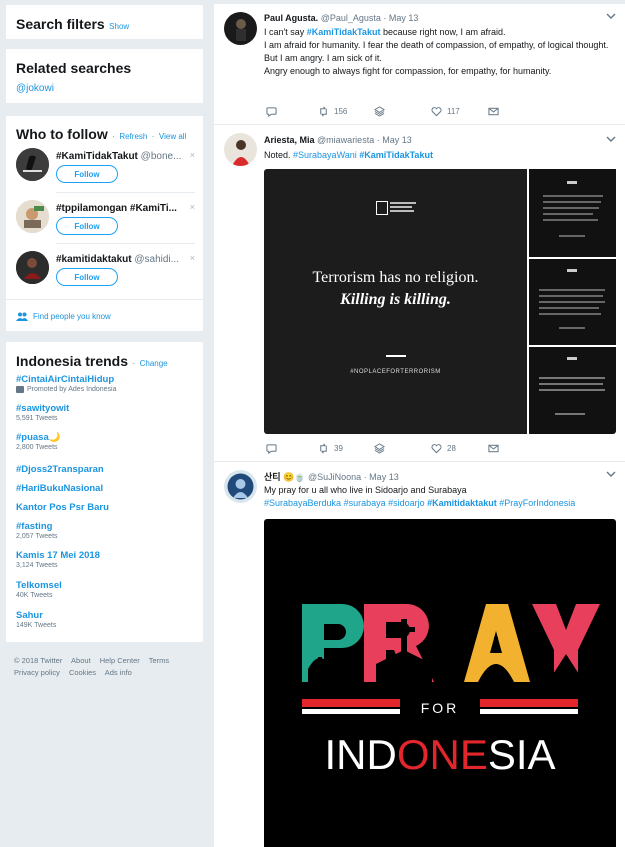 This screenshot has height=847, width=625. I want to click on poster-indonesia: INDONESIA, so click(439, 754).